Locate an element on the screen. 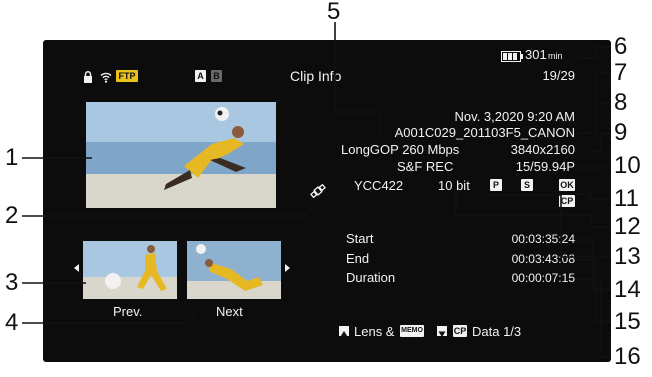  main-thumbnail is located at coordinates (181, 155).